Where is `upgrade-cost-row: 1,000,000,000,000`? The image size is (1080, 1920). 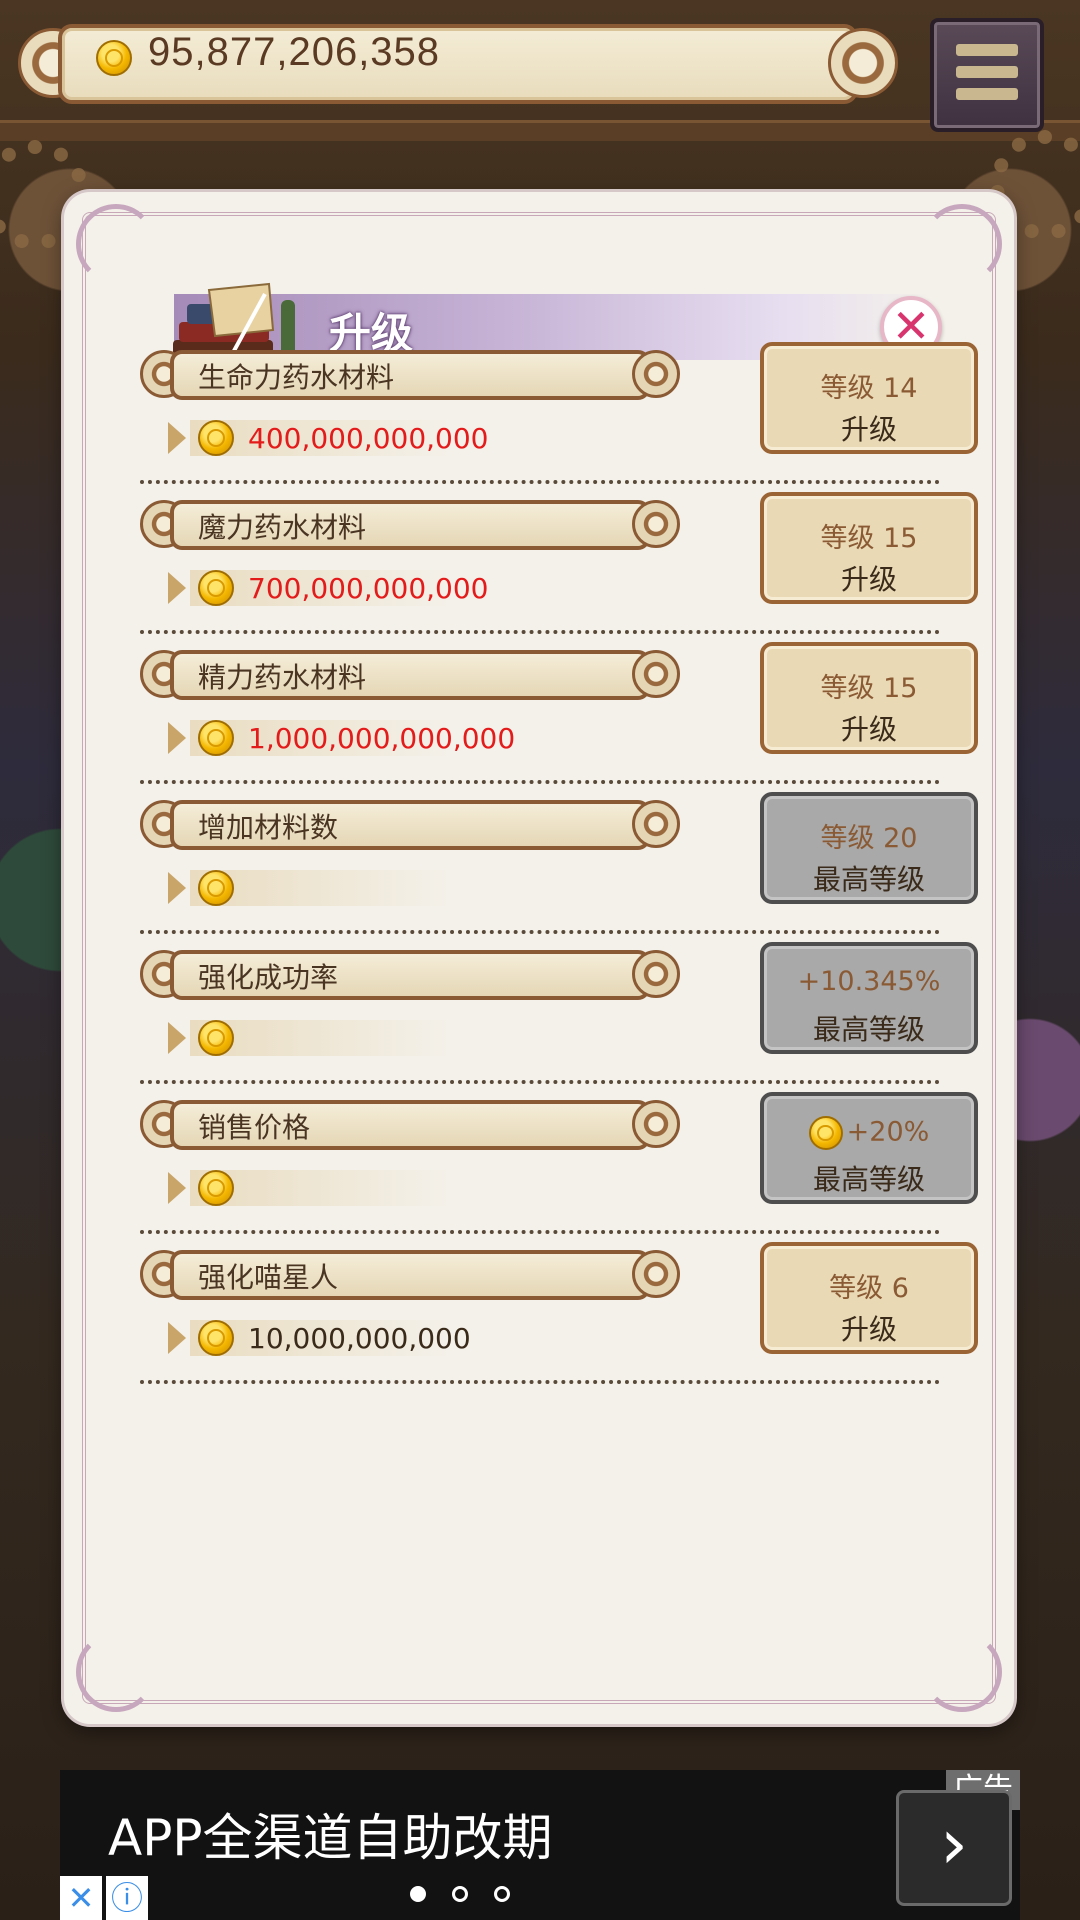 upgrade-cost-row: 1,000,000,000,000 is located at coordinates (378, 738).